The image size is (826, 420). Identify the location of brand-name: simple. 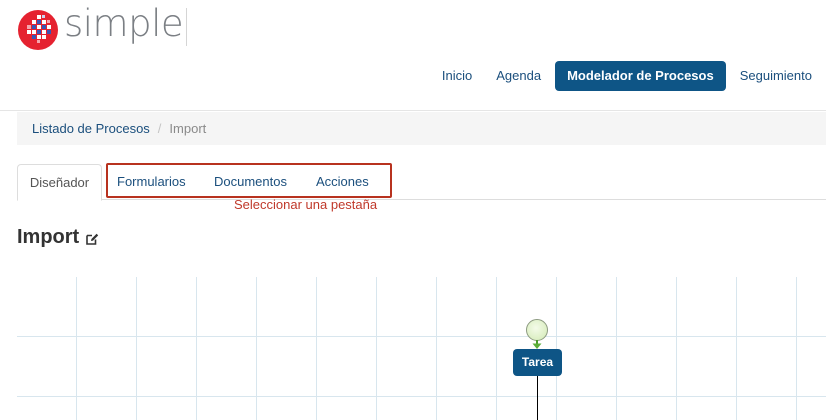
(124, 23).